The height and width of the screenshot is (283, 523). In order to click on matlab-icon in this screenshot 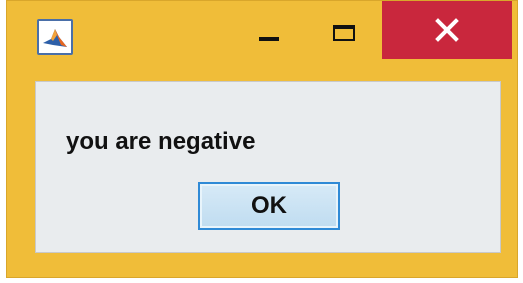, I will do `click(55, 37)`.